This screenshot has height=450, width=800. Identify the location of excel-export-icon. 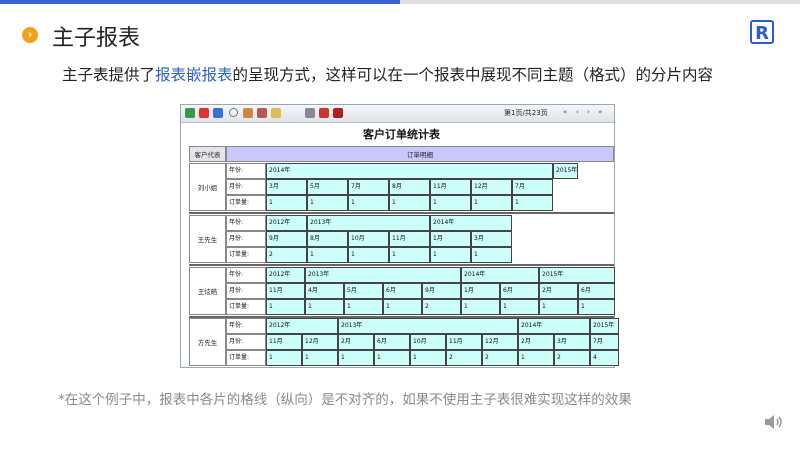
(190, 113).